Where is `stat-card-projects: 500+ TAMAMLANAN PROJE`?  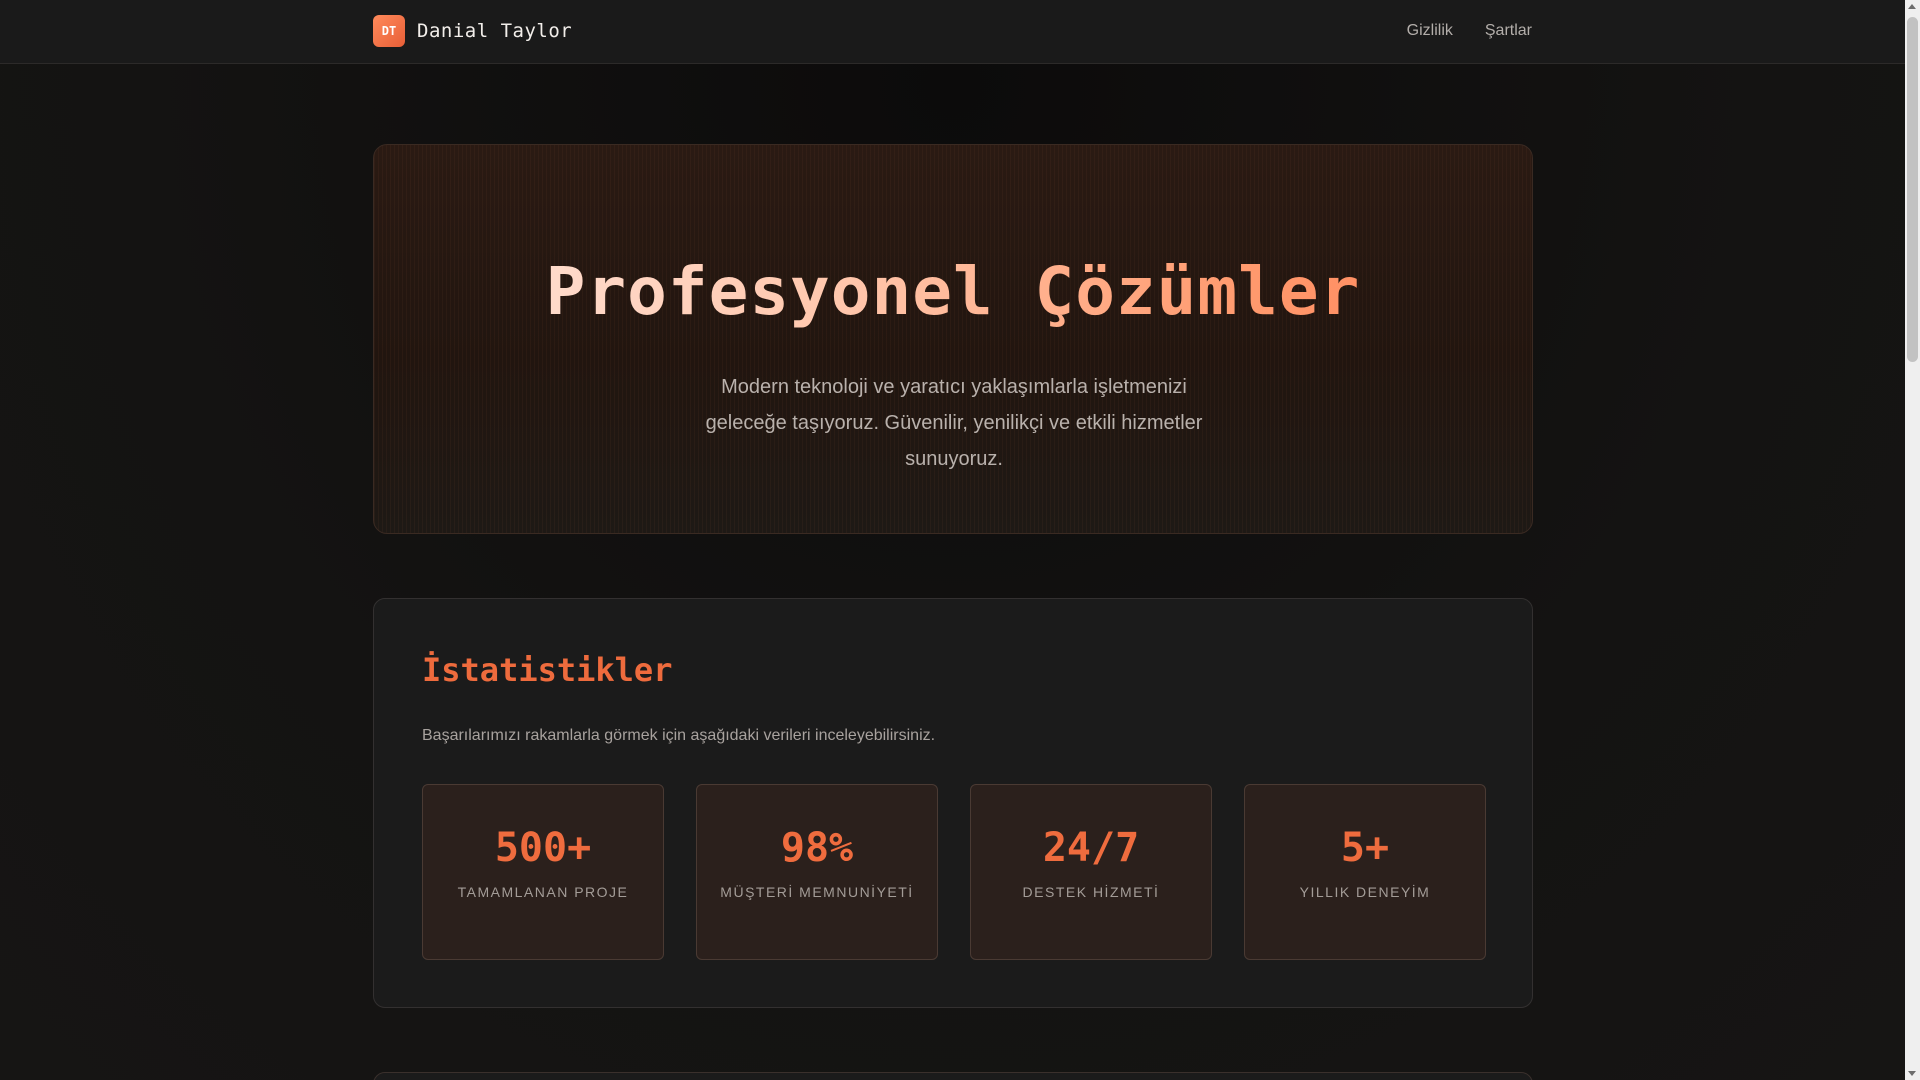
stat-card-projects: 500+ TAMAMLANAN PROJE is located at coordinates (543, 872).